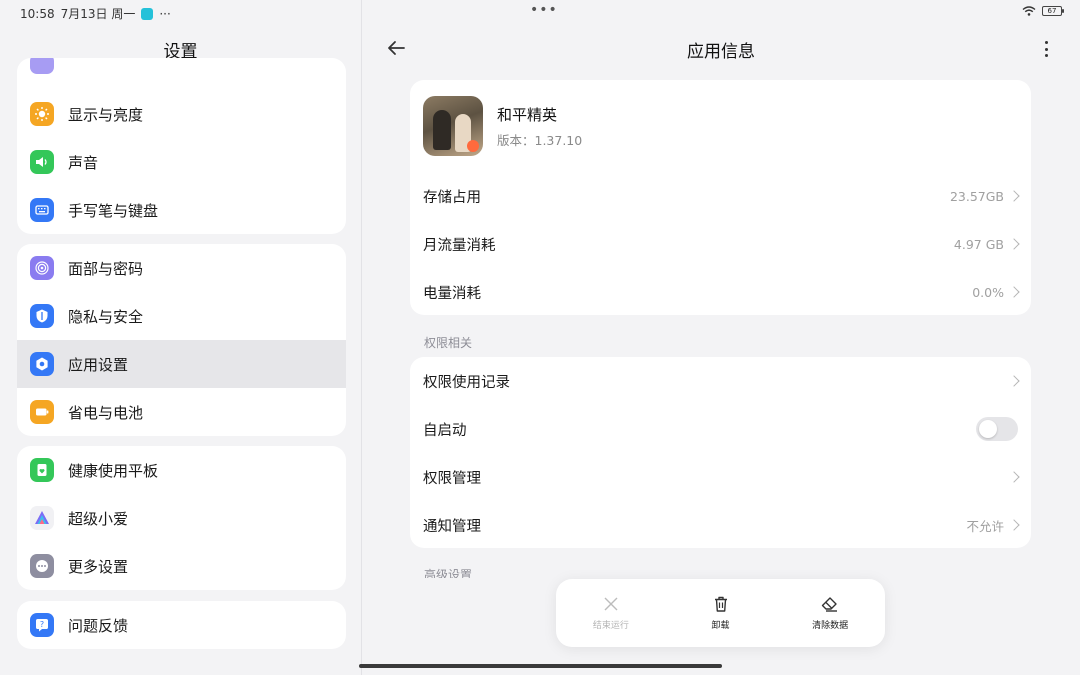 This screenshot has width=1080, height=675. What do you see at coordinates (106, 114) in the screenshot?
I see `sidebar-item-label: 显示与亮度` at bounding box center [106, 114].